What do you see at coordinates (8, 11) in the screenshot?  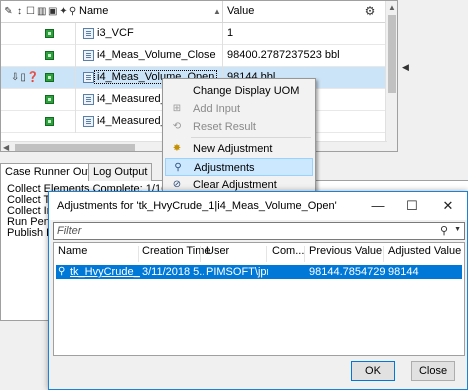 I see `pencil-icon: ✎` at bounding box center [8, 11].